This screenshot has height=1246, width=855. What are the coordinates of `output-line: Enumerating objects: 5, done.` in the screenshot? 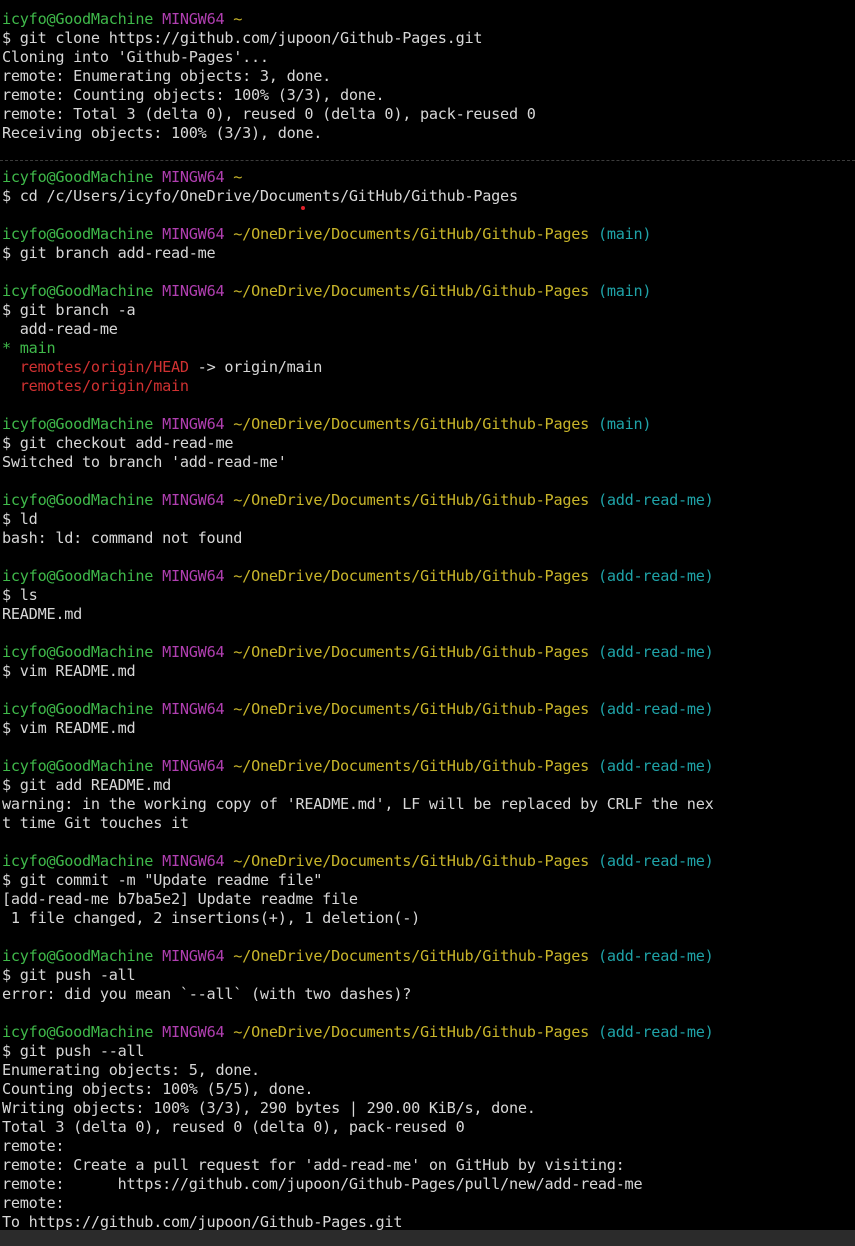 It's located at (131, 1070).